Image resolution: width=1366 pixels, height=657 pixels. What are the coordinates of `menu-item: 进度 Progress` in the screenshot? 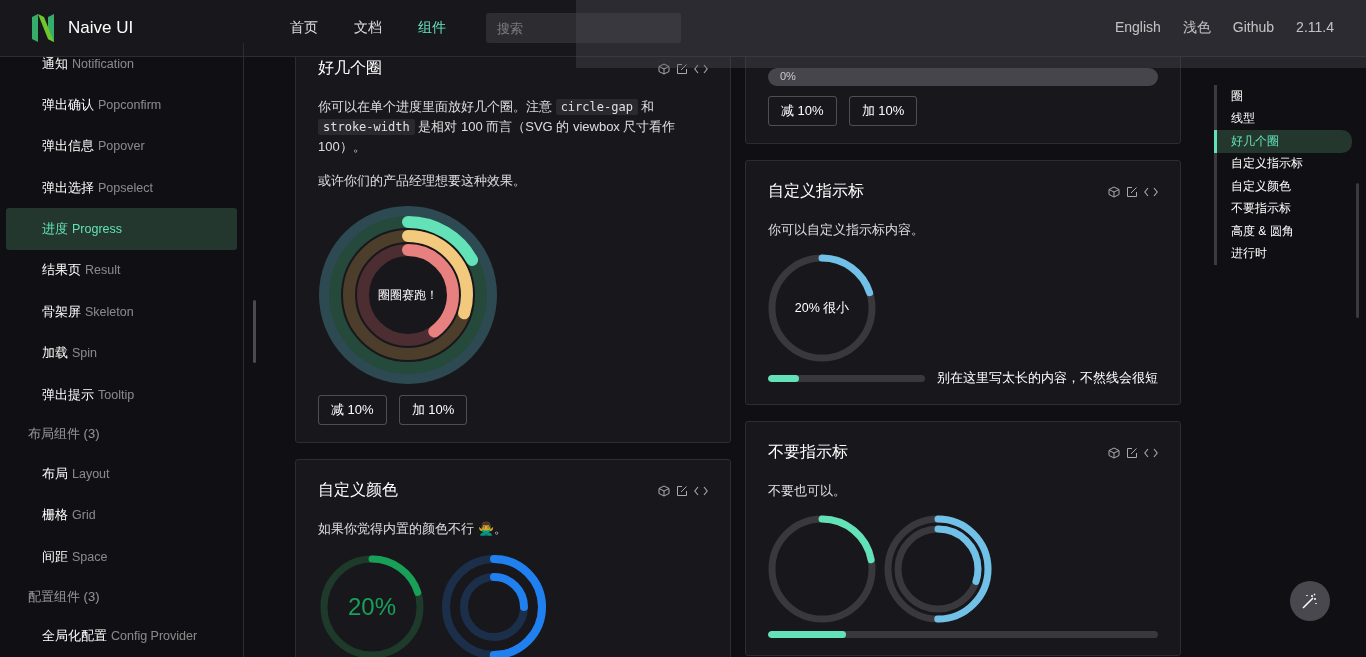 It's located at (121, 229).